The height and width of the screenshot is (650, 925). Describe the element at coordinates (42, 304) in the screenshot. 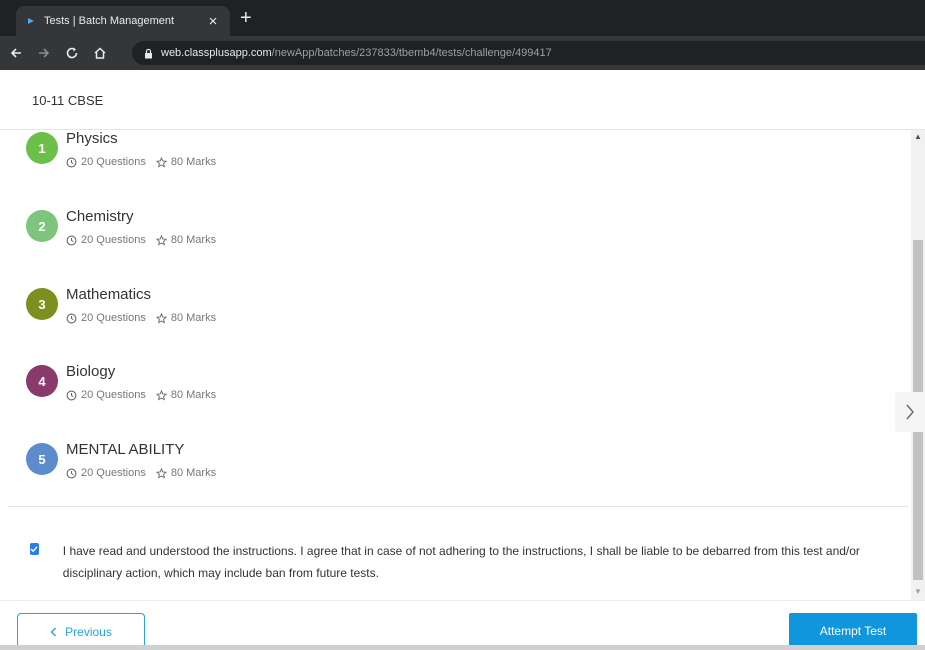

I see `subject-number-badge: 3` at that location.